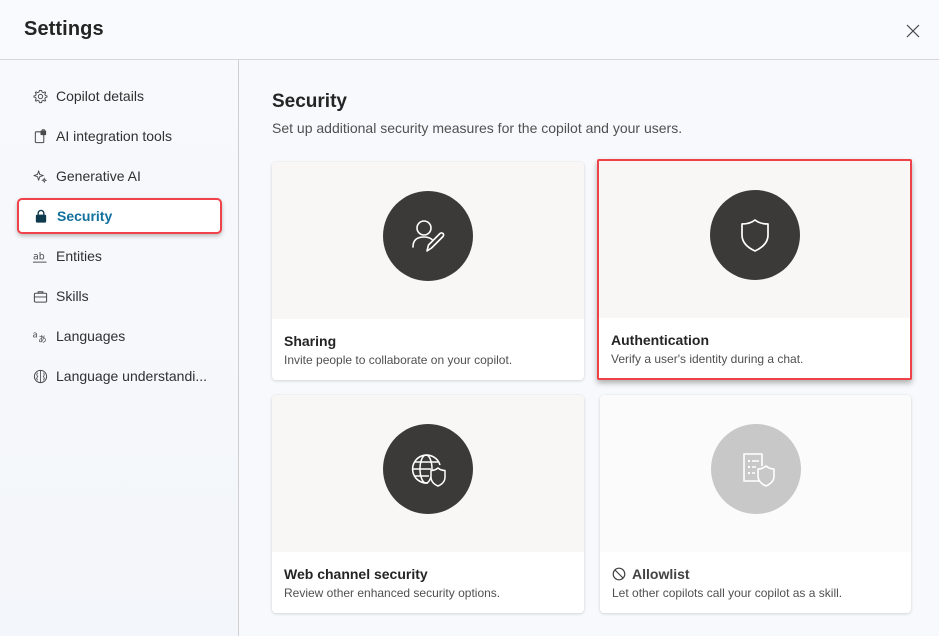 The height and width of the screenshot is (636, 939). Describe the element at coordinates (40, 376) in the screenshot. I see `brain-icon` at that location.